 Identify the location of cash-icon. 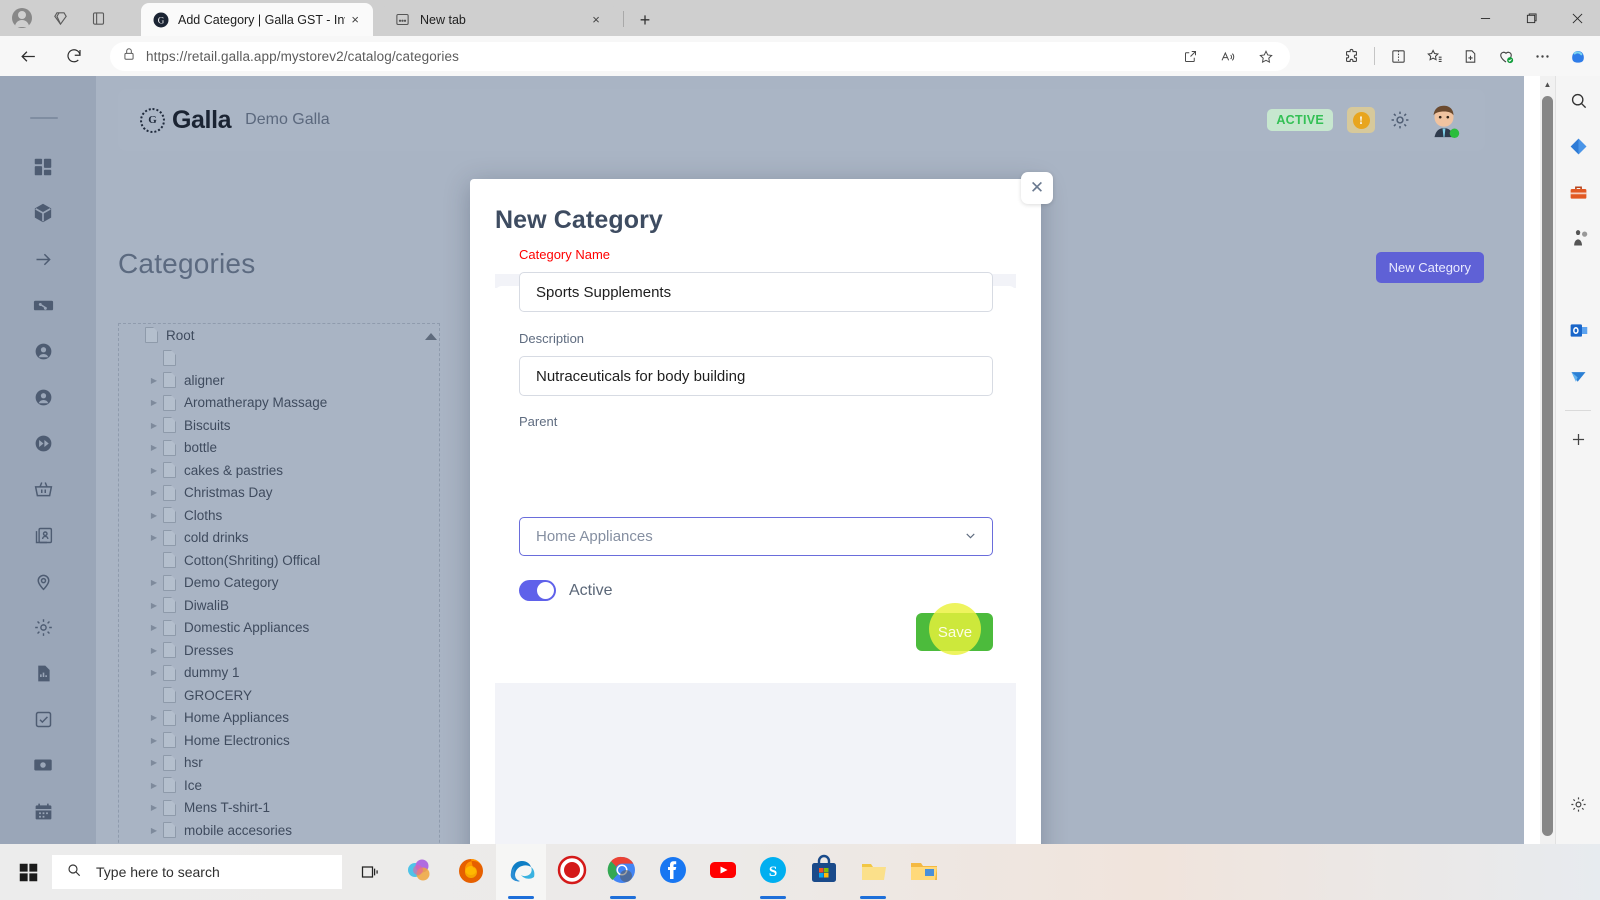
(43, 765).